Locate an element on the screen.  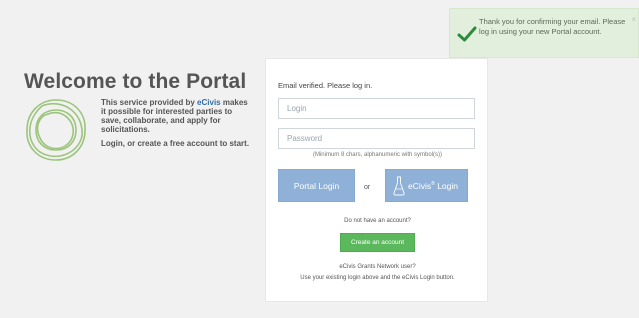
flask-icon is located at coordinates (399, 186).